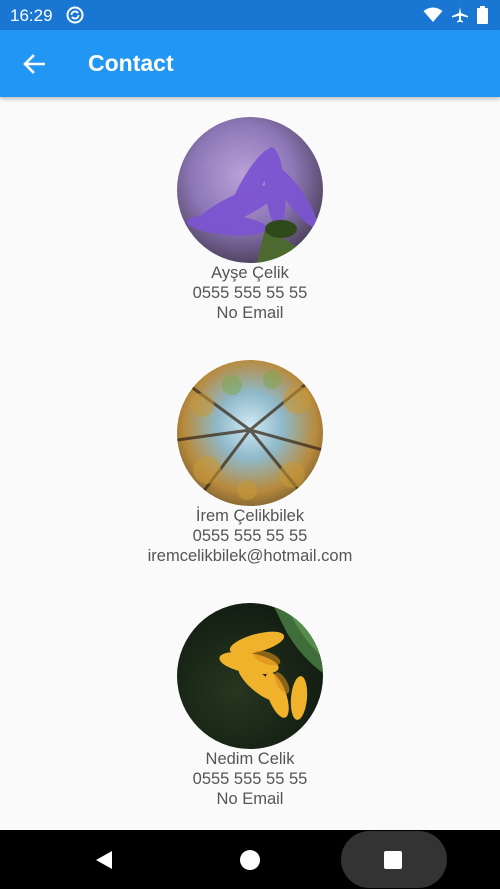 This screenshot has width=500, height=889. I want to click on status-icons, so click(455, 15).